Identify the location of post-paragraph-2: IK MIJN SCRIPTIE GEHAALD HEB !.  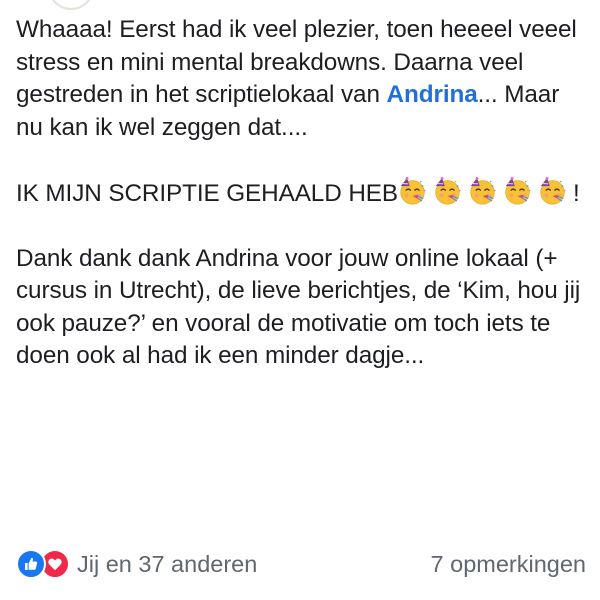
(302, 193).